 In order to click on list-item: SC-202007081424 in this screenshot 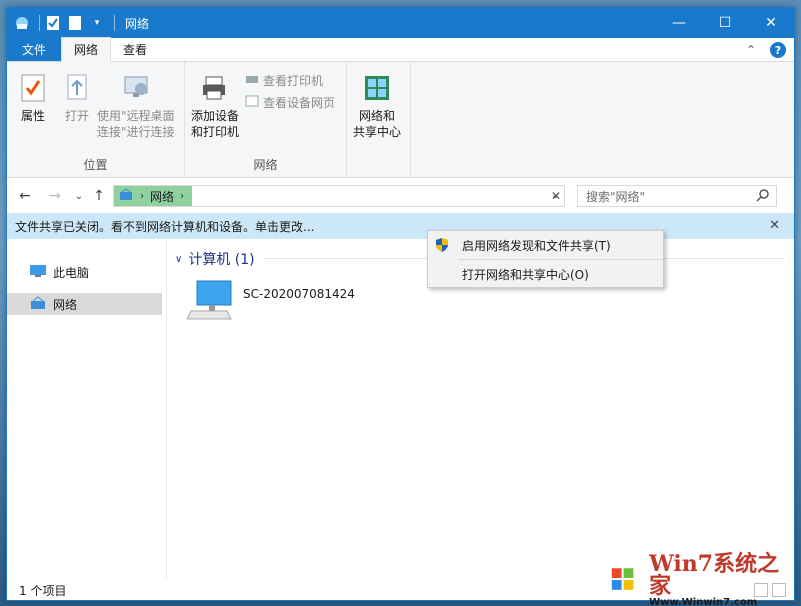, I will do `click(270, 302)`.